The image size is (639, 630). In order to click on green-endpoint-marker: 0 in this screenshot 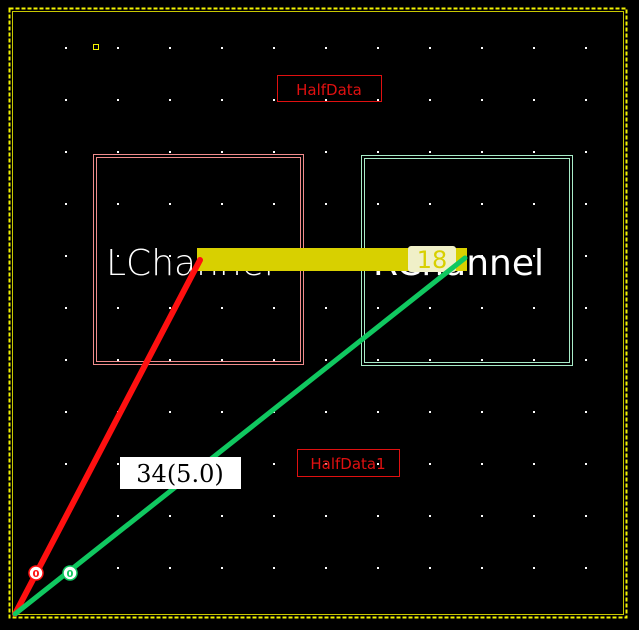, I will do `click(70, 573)`.